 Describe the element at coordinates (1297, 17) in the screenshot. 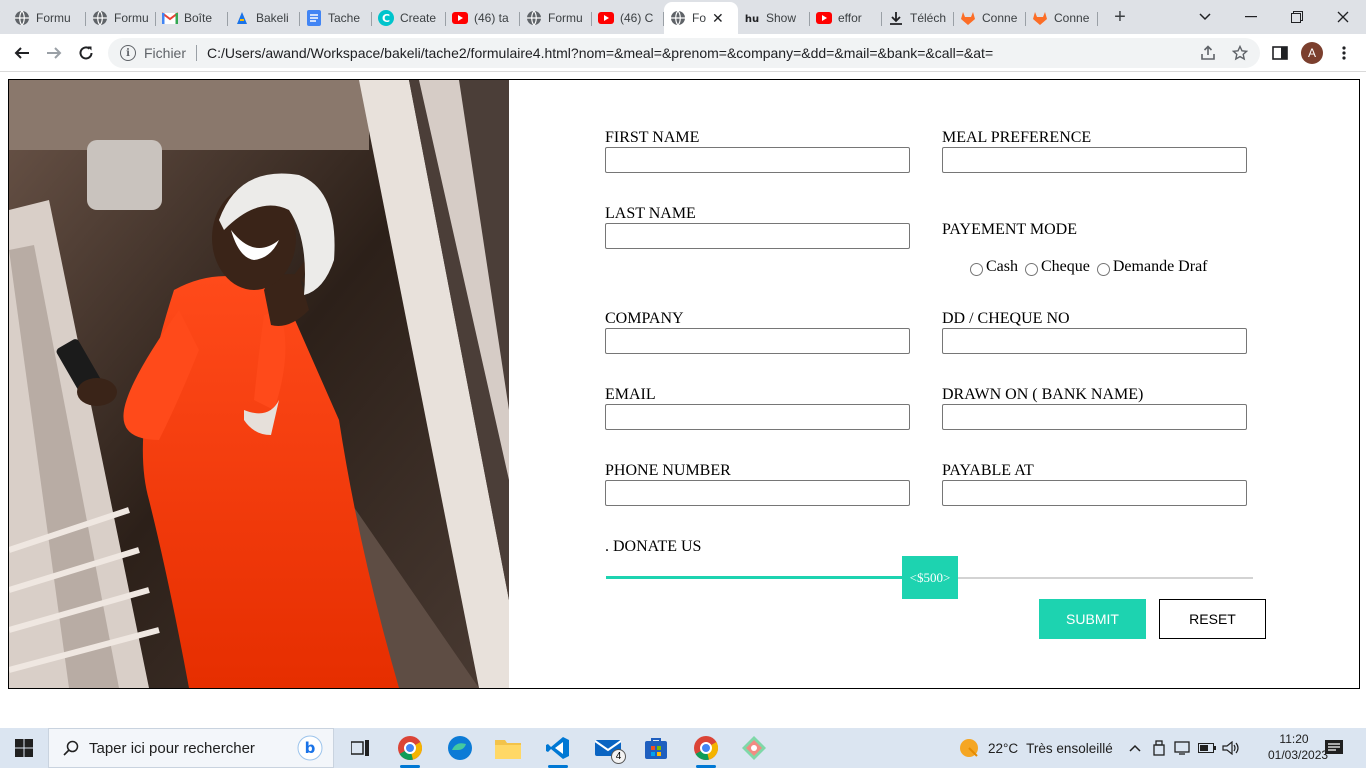

I see `restore-icon` at that location.